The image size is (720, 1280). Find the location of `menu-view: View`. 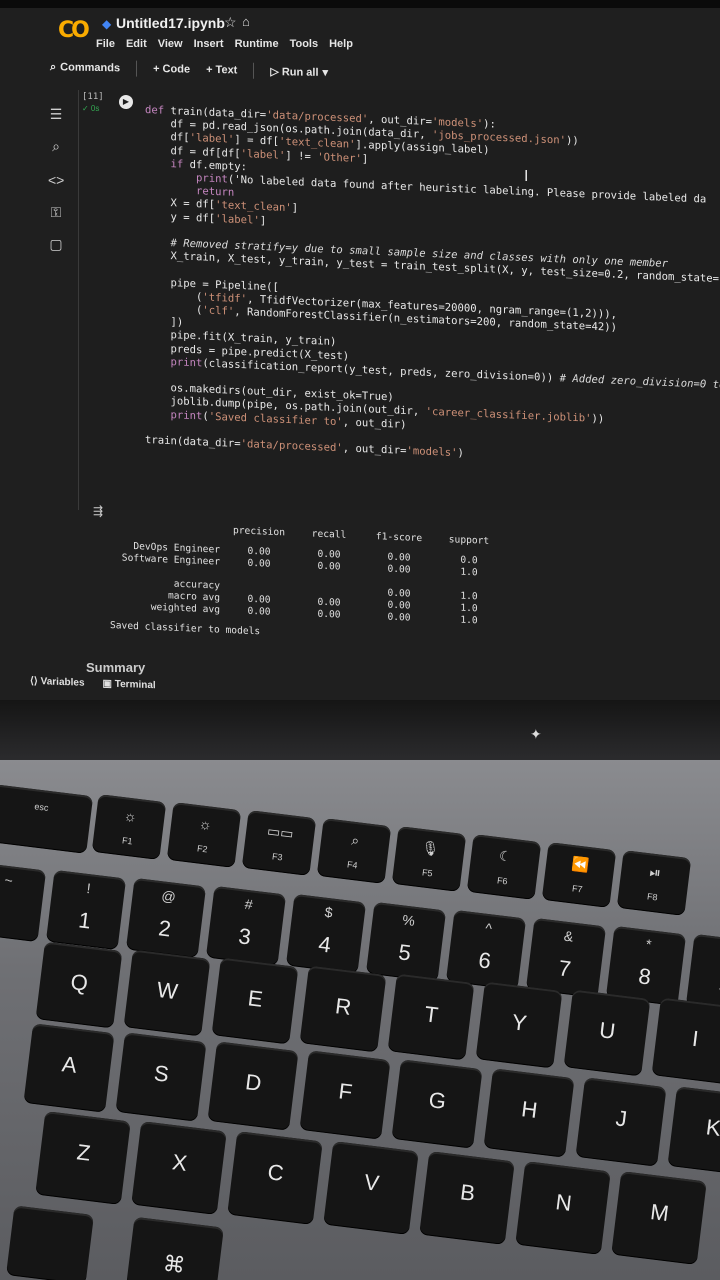

menu-view: View is located at coordinates (170, 44).